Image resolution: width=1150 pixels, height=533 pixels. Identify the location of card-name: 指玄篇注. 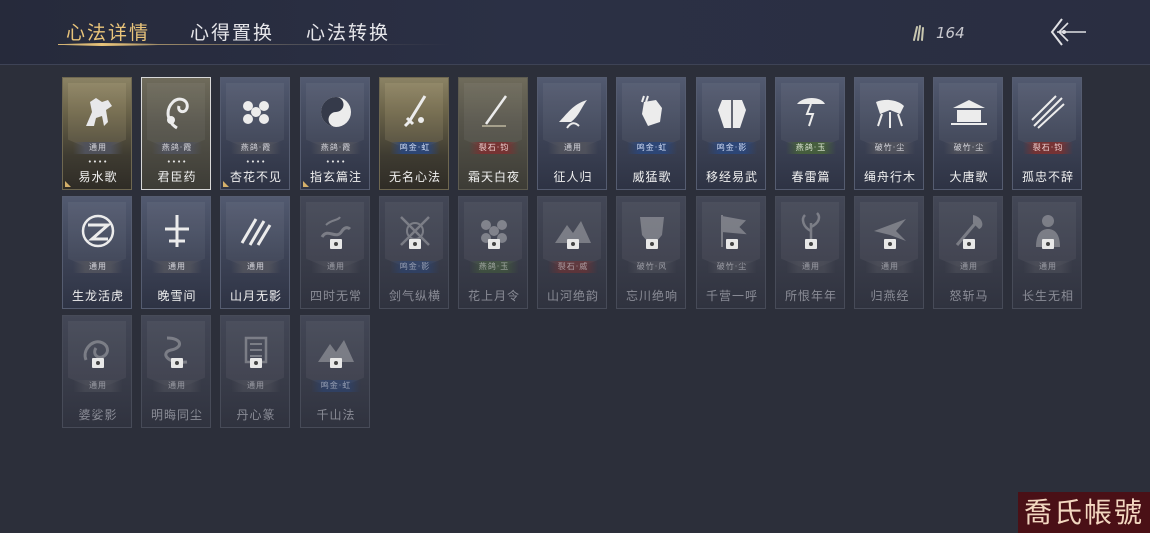
(335, 177).